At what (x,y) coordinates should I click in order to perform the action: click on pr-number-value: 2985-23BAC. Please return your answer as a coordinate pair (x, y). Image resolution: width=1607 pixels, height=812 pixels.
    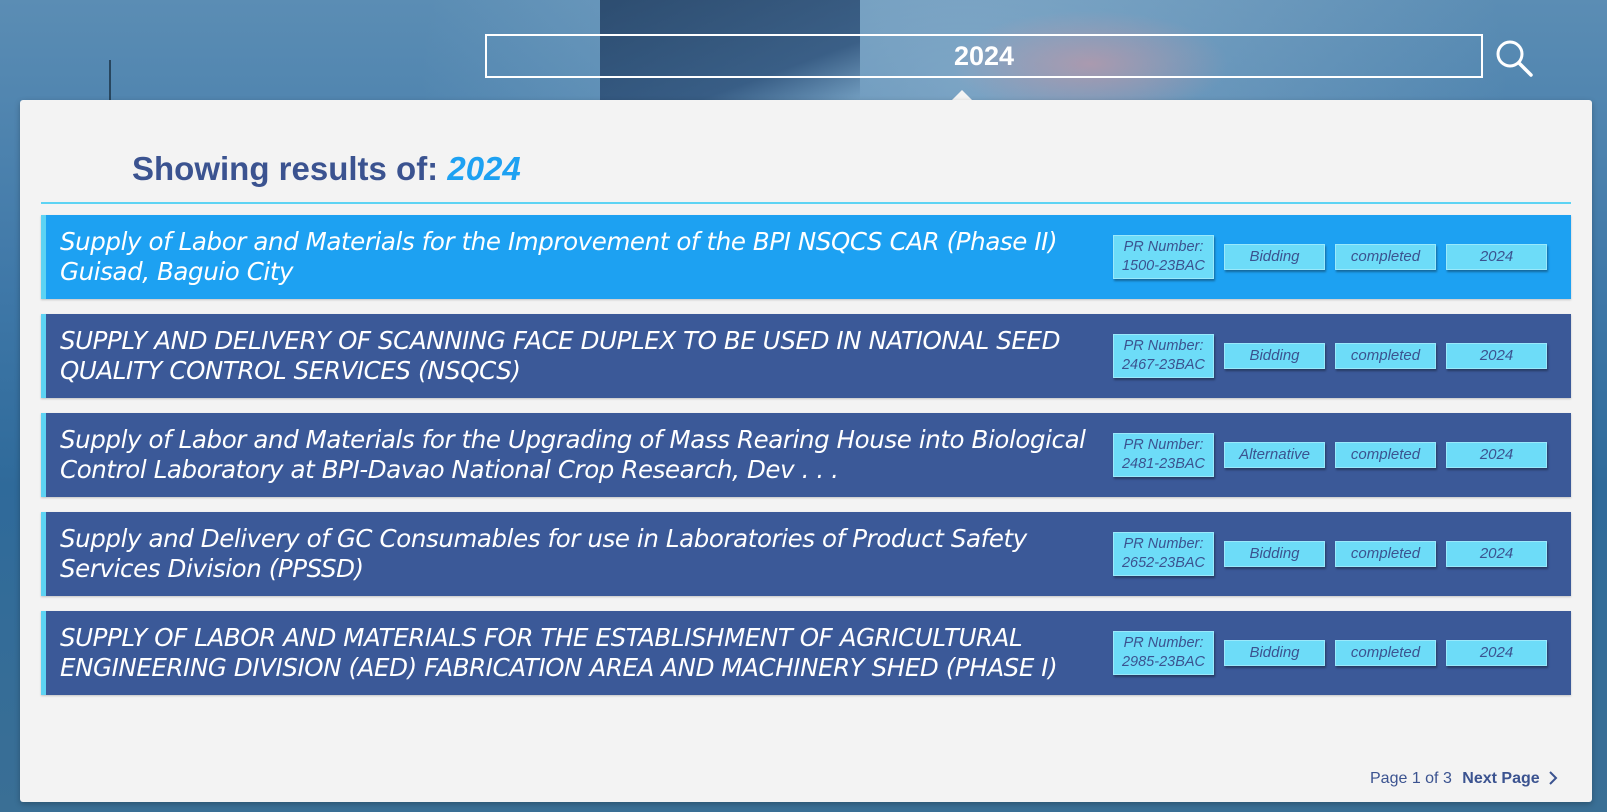
    Looking at the image, I should click on (1163, 662).